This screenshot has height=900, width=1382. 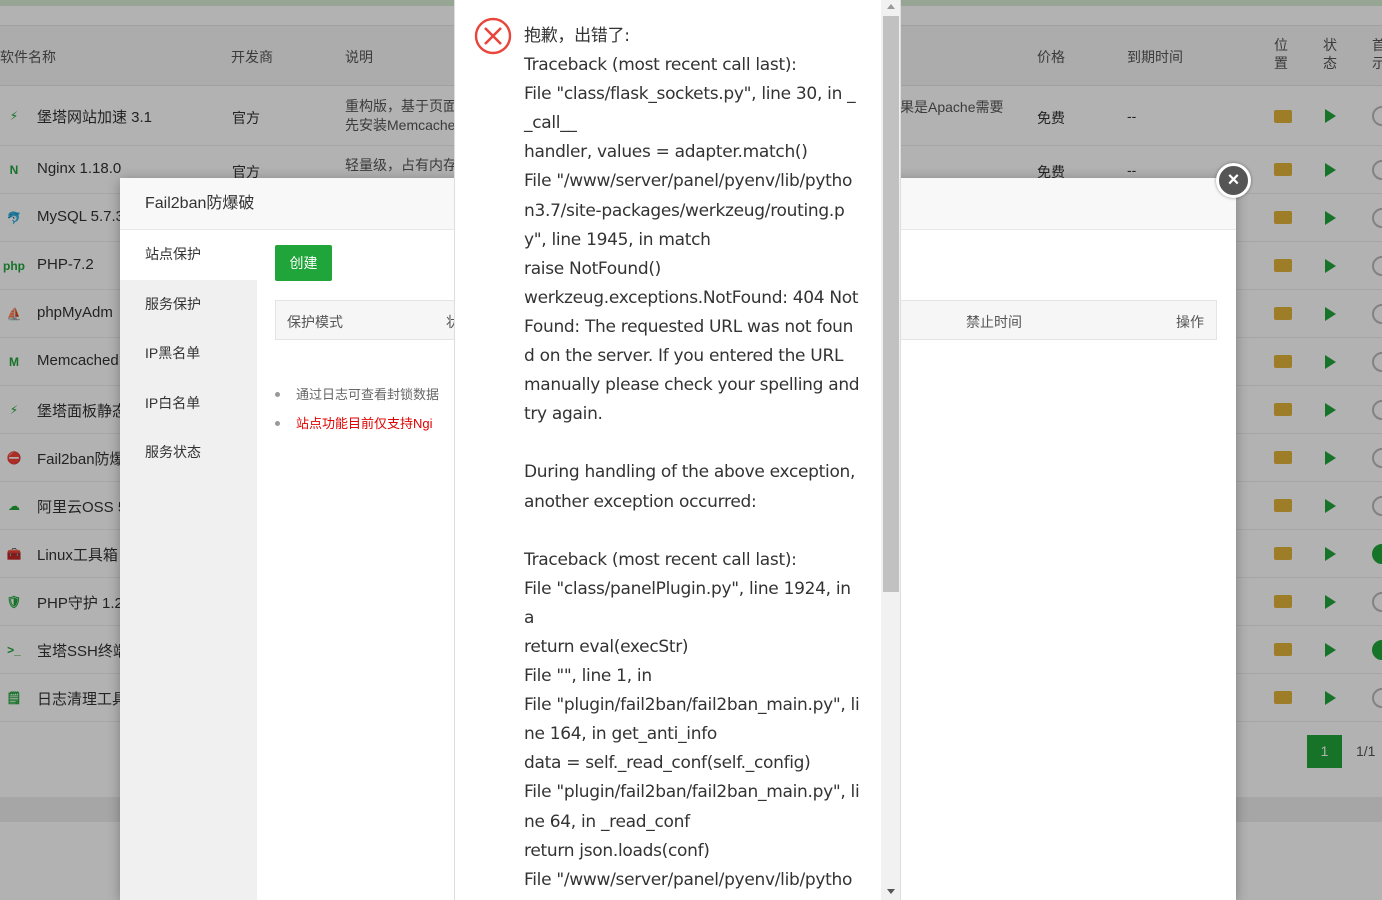 What do you see at coordinates (357, 394) in the screenshot?
I see `tip-log: 通过日志可查看封锁数据` at bounding box center [357, 394].